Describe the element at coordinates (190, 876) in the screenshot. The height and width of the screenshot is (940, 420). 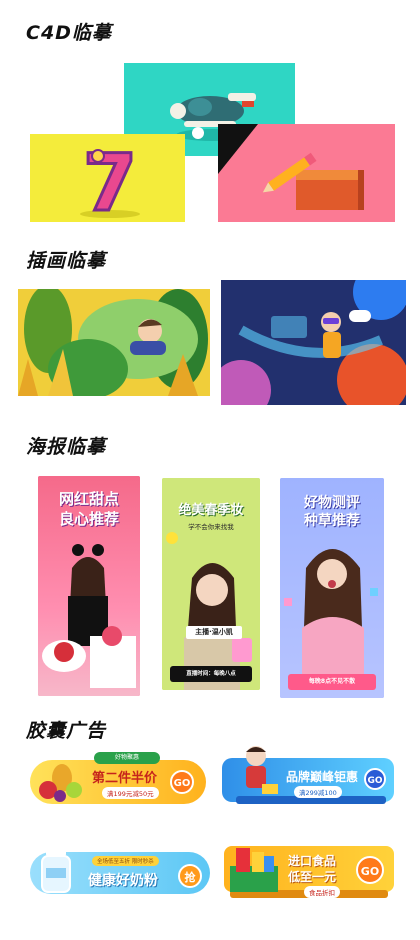
I see `grab-button: 抢` at that location.